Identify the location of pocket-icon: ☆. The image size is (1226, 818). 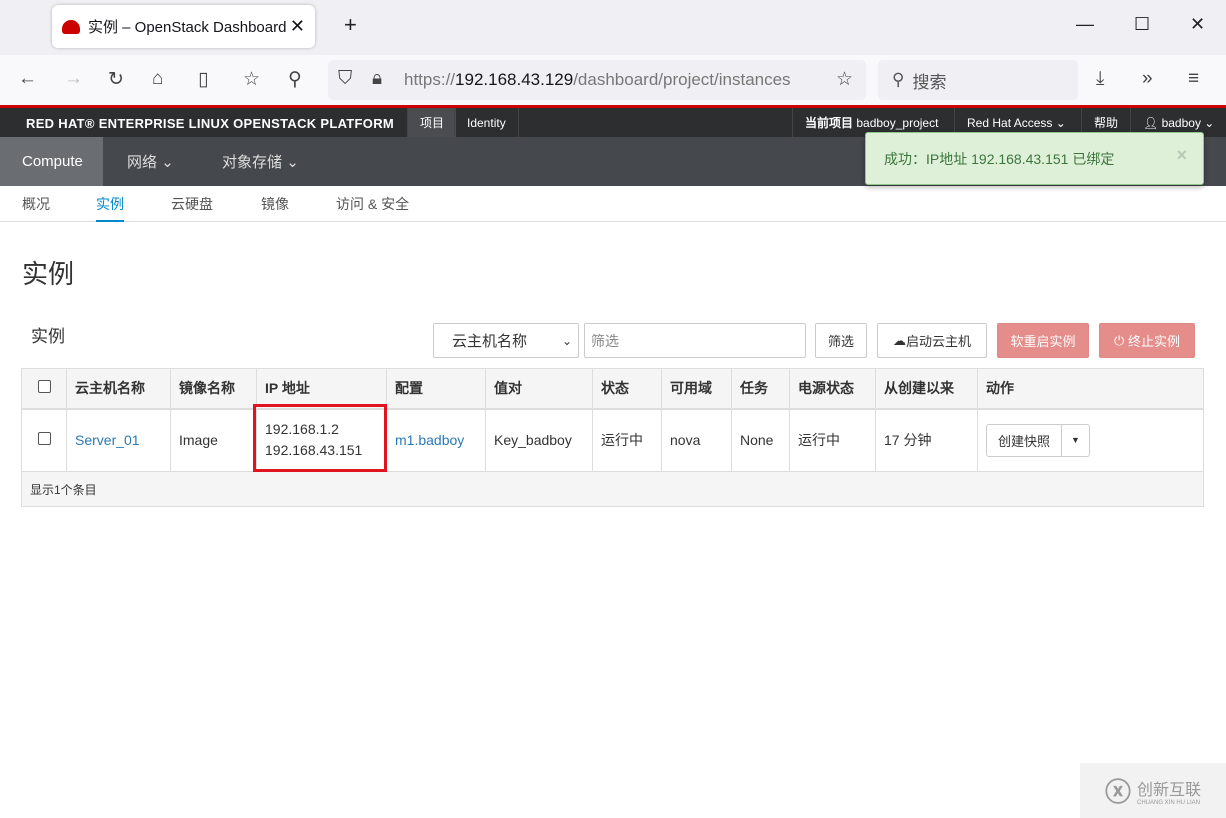
(251, 79).